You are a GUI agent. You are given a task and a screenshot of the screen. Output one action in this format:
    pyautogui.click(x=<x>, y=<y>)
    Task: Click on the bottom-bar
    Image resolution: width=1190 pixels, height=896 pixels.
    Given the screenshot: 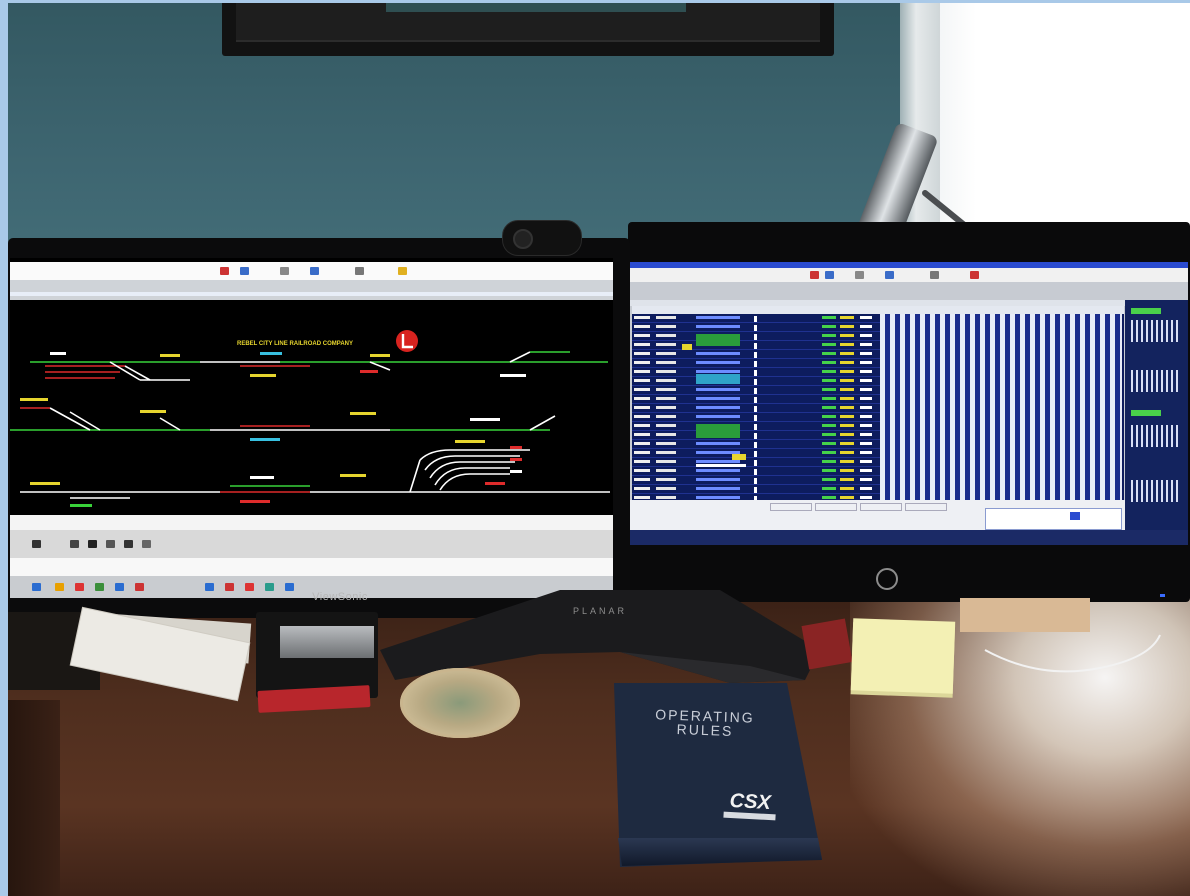 What is the action you would take?
    pyautogui.click(x=909, y=537)
    